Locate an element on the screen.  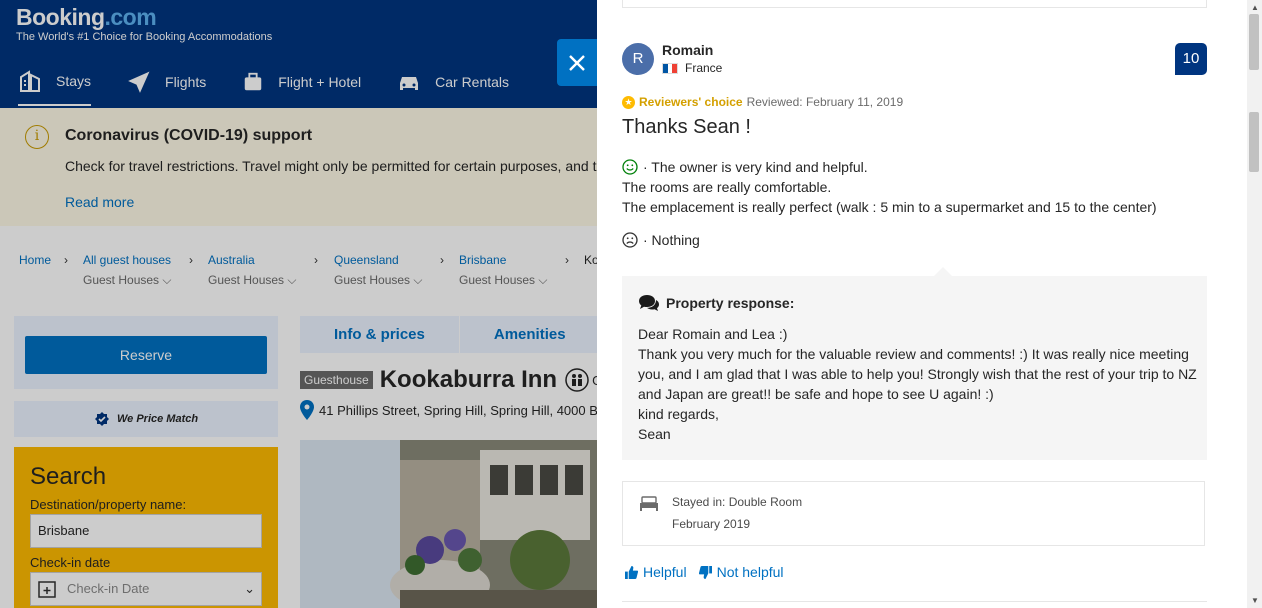
stay-date: February 2019 is located at coordinates (711, 524).